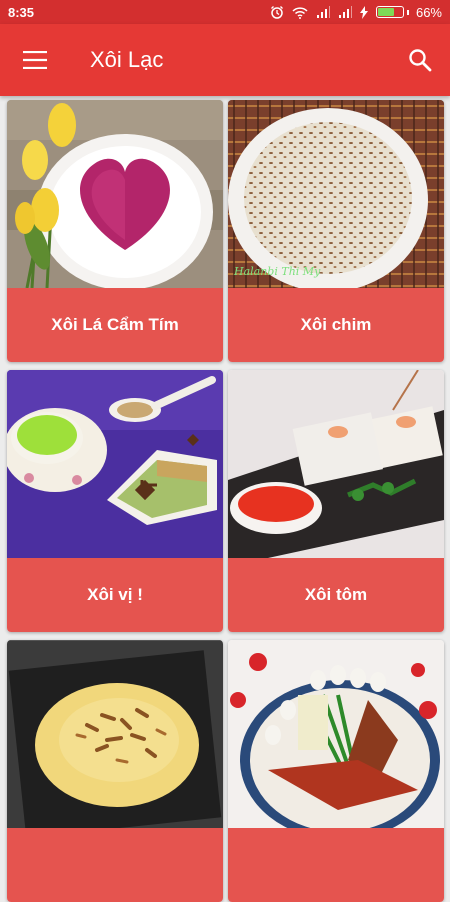  I want to click on recipe-card-xoi-chim: Halanbi Thi My Xôi chim, so click(336, 231).